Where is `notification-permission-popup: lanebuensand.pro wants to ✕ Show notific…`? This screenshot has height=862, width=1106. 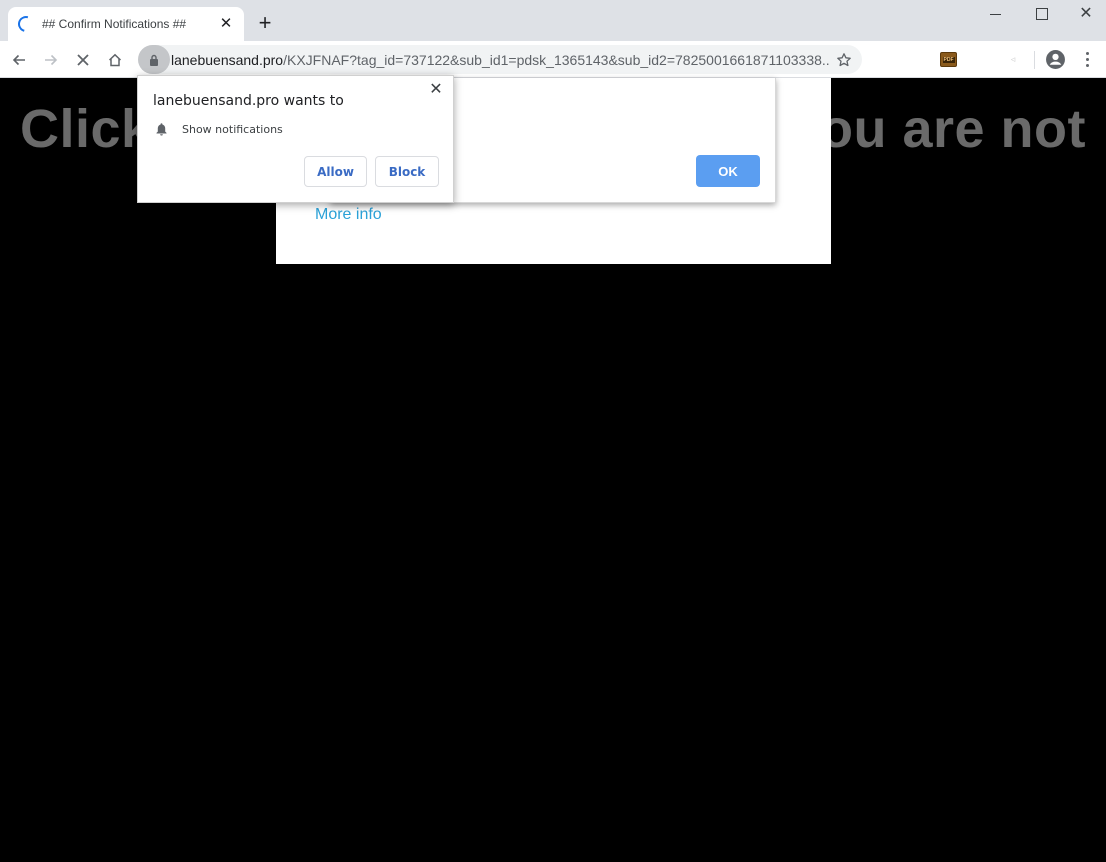 notification-permission-popup: lanebuensand.pro wants to ✕ Show notific… is located at coordinates (295, 139).